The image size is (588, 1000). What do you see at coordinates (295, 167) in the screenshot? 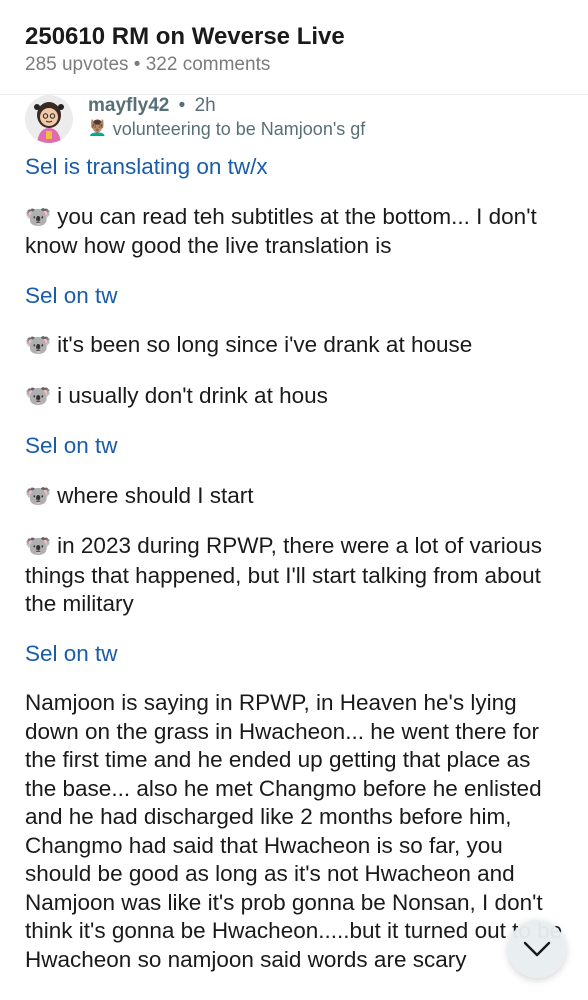
I see `comment-link: Sel is translating on tw/x` at bounding box center [295, 167].